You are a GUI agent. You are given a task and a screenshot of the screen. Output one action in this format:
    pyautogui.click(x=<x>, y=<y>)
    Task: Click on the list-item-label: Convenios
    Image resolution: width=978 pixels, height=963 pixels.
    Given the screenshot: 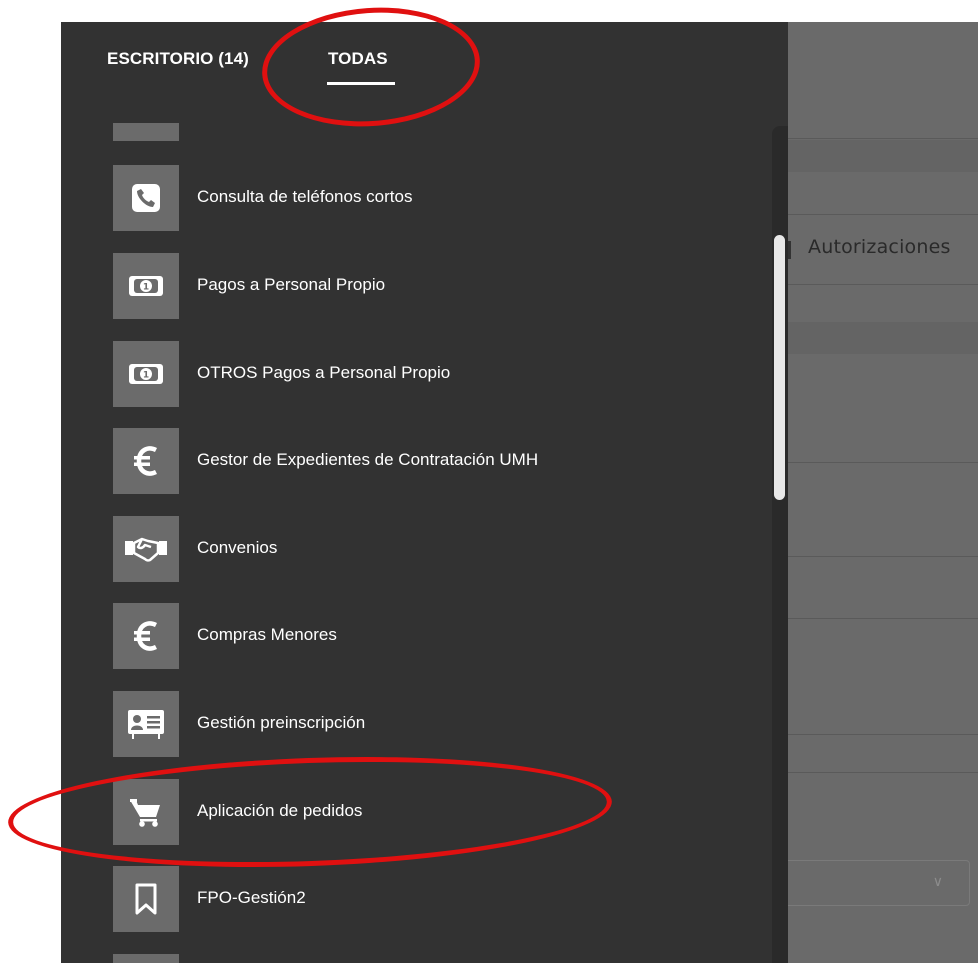 What is the action you would take?
    pyautogui.click(x=237, y=547)
    